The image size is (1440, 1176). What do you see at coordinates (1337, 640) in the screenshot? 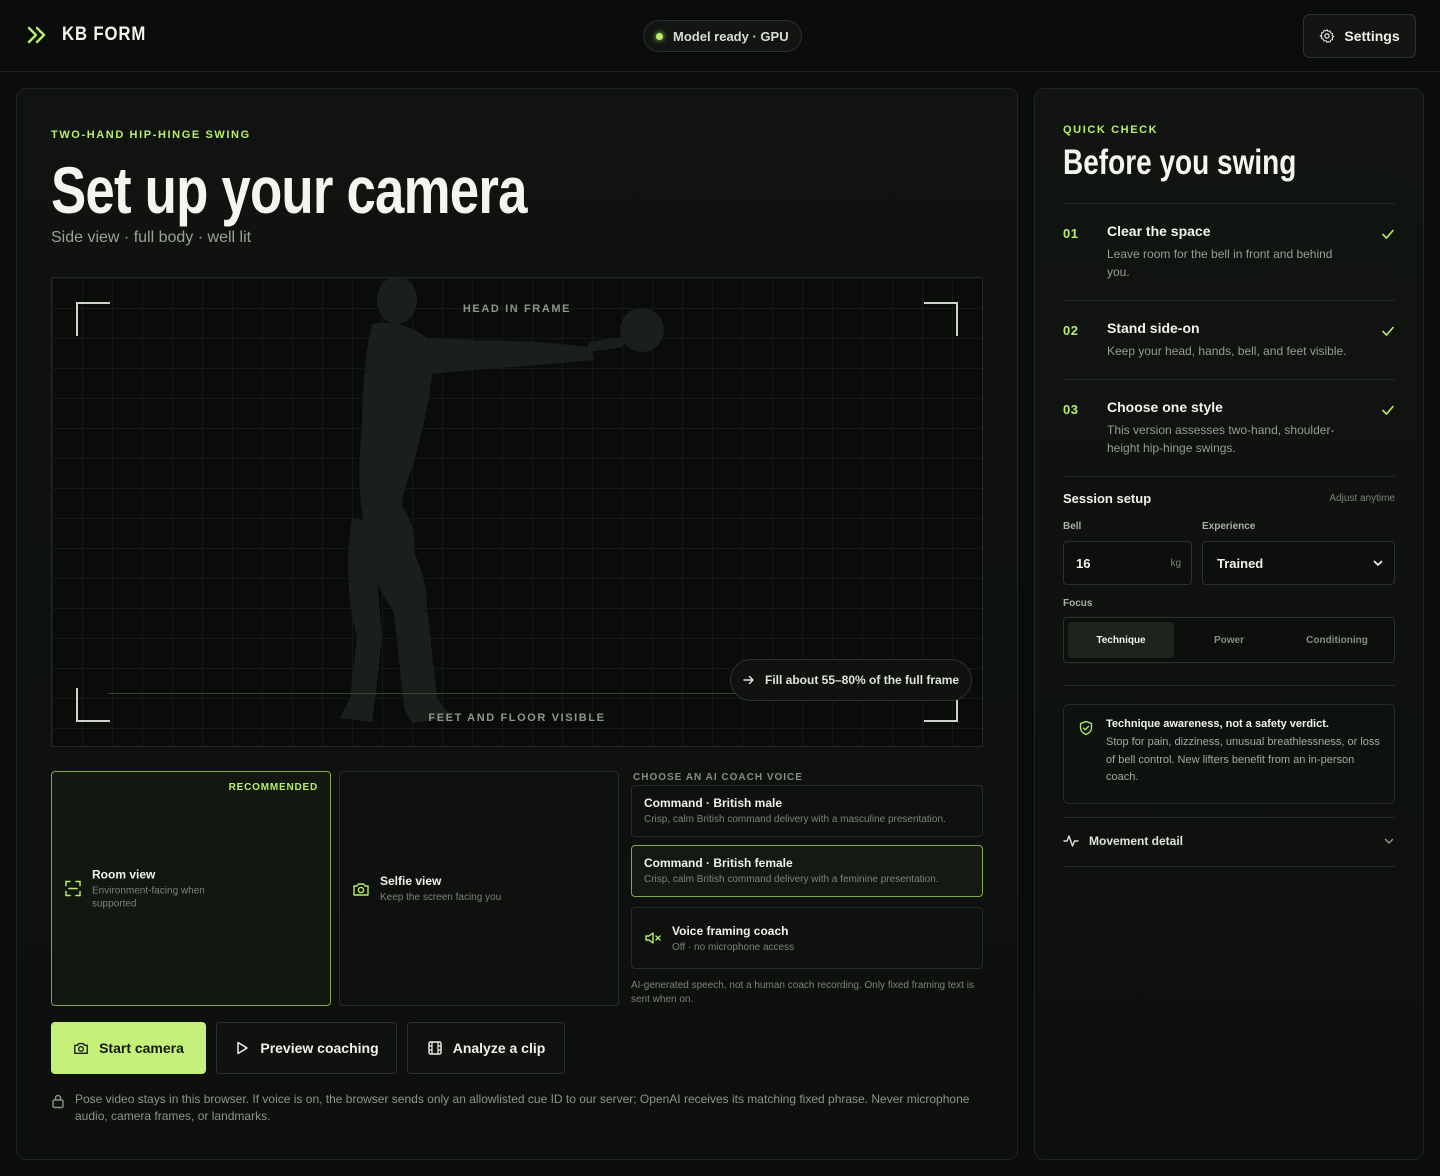
I see `focus-tab-conditioning: Conditioning` at bounding box center [1337, 640].